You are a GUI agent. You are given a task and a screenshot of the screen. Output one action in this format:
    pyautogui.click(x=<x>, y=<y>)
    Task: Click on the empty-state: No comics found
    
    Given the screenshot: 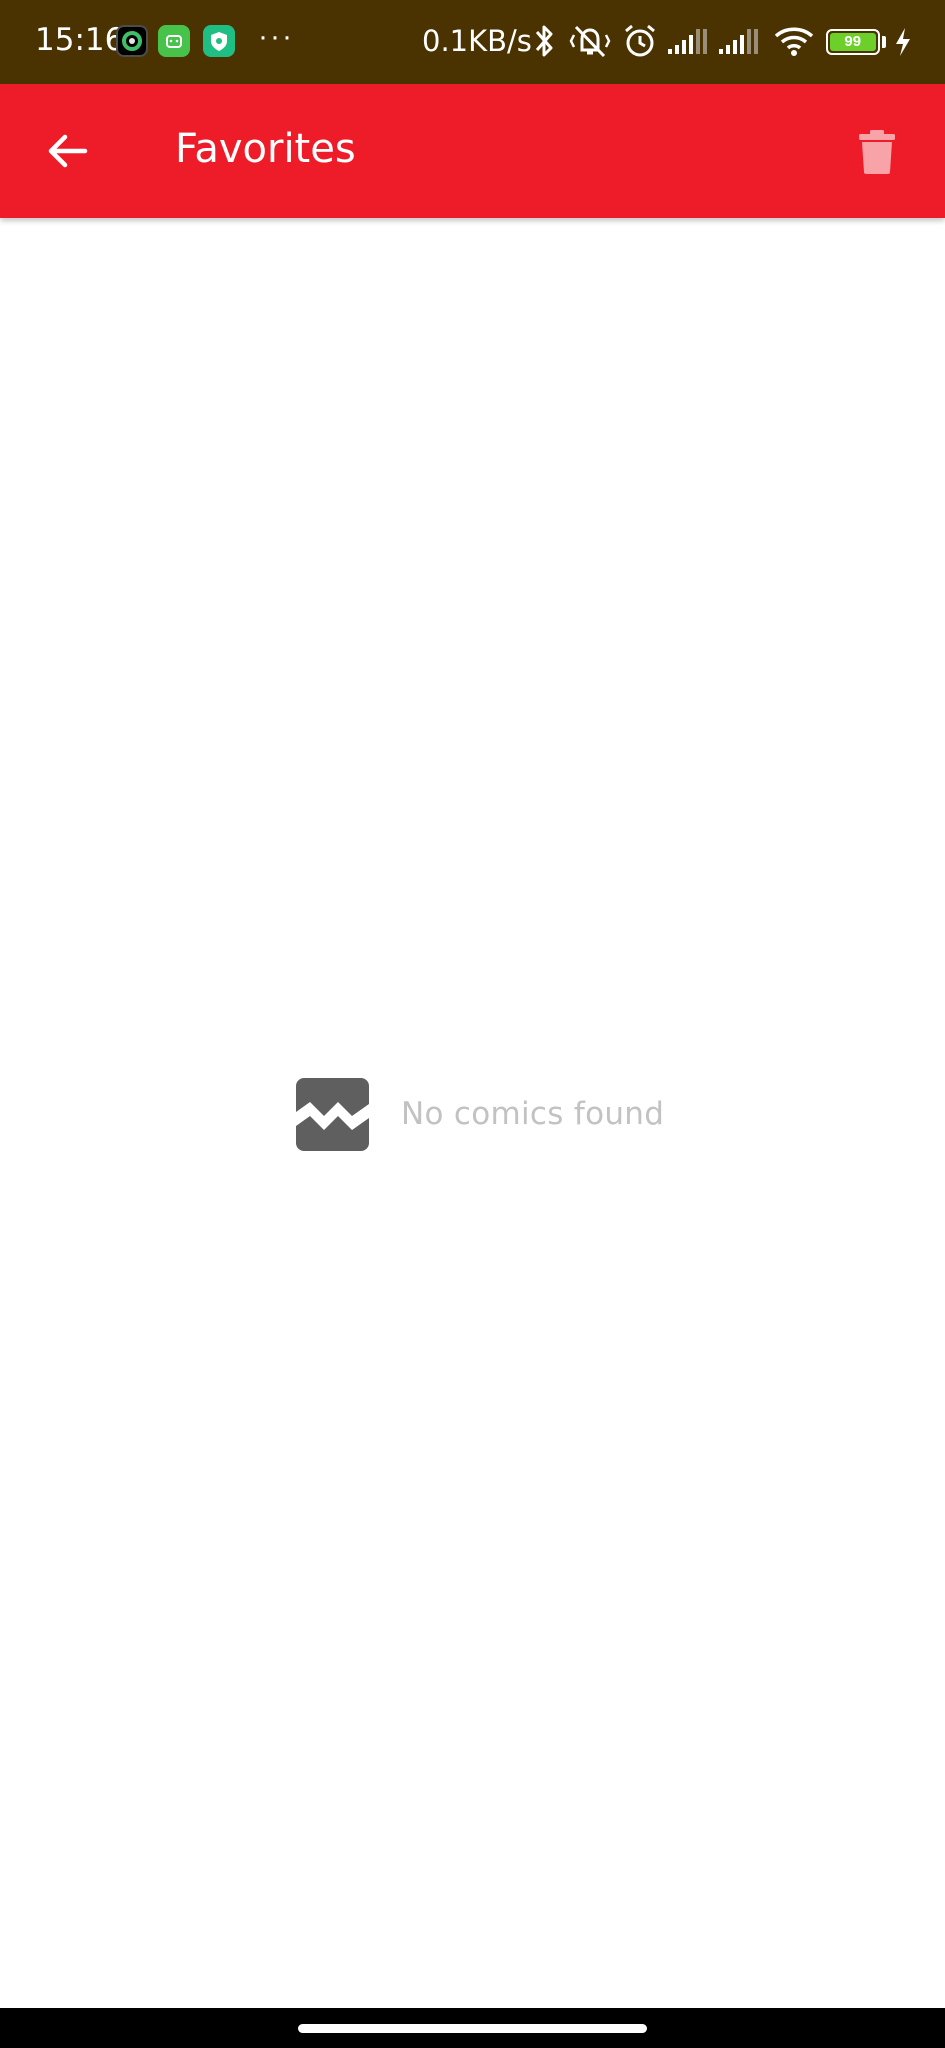 What is the action you would take?
    pyautogui.click(x=480, y=1114)
    